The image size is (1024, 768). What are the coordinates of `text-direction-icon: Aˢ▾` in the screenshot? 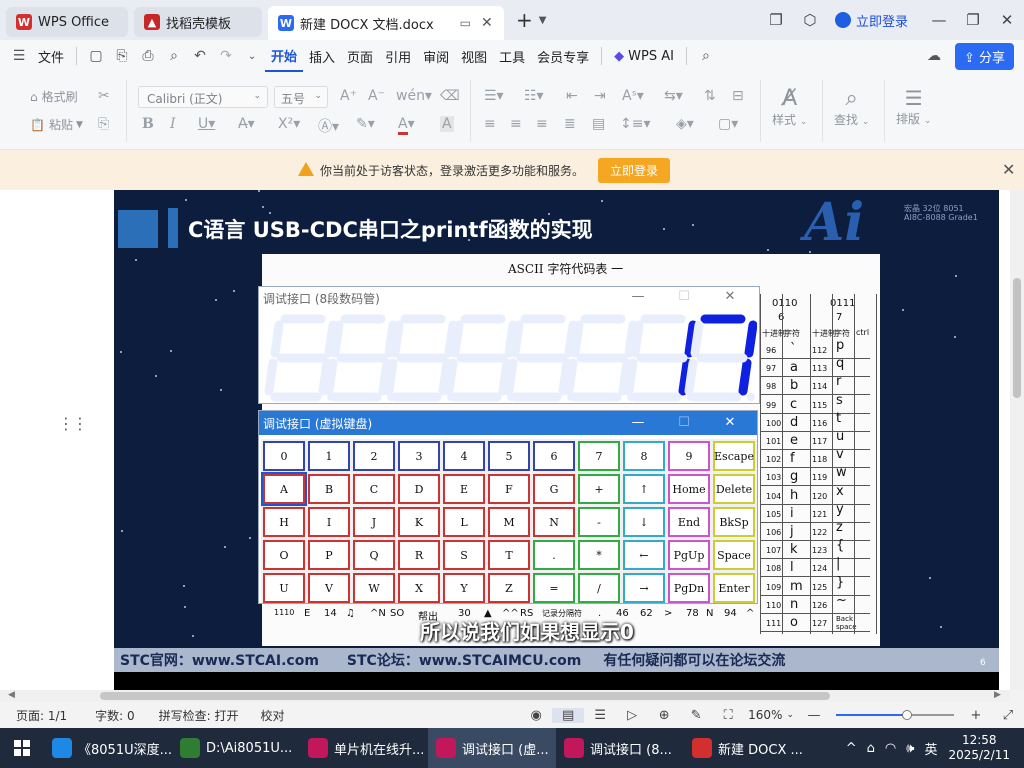 It's located at (633, 96).